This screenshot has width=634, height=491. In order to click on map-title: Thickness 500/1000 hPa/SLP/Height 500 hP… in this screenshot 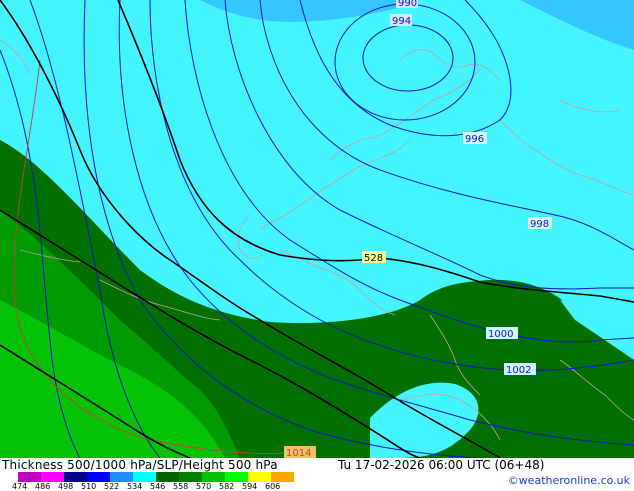, I will do `click(140, 465)`.